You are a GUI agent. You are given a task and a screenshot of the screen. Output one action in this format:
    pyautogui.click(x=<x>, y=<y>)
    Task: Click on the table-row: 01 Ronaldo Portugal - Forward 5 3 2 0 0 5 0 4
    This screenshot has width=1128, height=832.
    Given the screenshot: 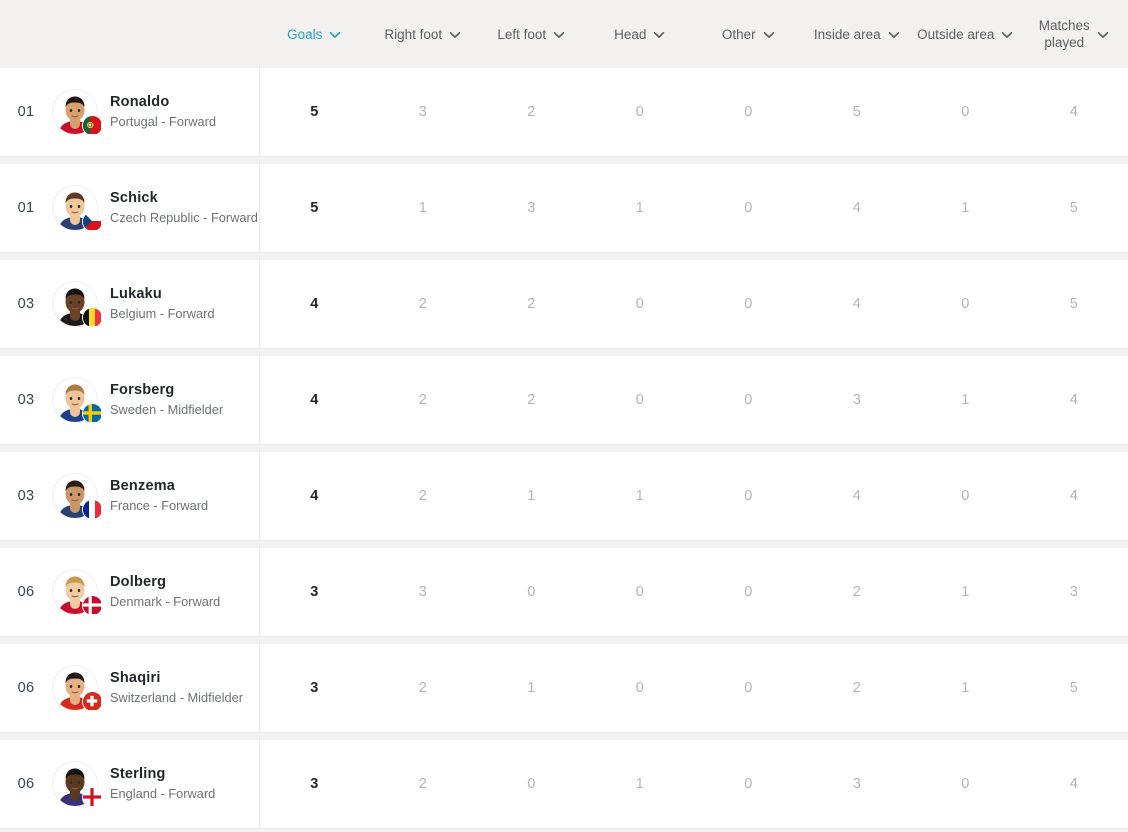 What is the action you would take?
    pyautogui.click(x=564, y=112)
    